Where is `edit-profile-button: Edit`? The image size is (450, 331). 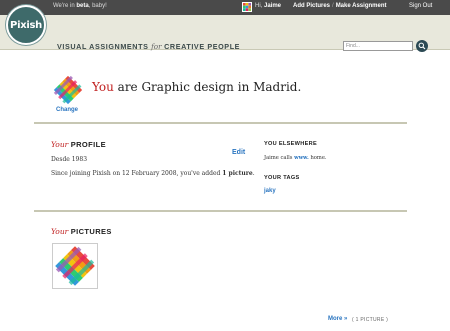
edit-profile-button: Edit is located at coordinates (238, 152).